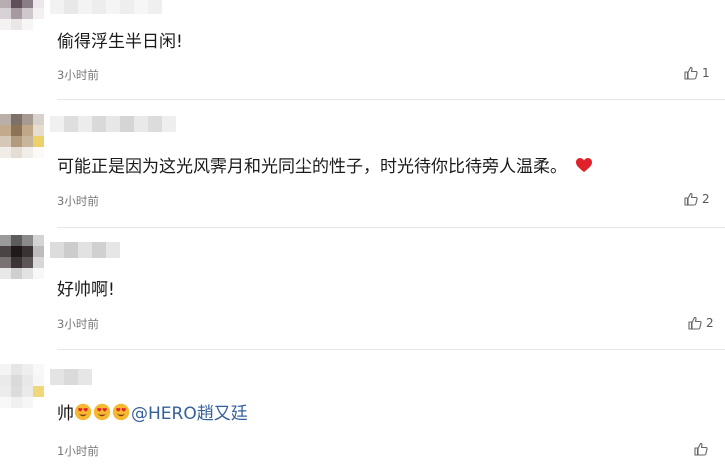 The height and width of the screenshot is (473, 725). I want to click on heart-emoji-icon, so click(584, 165).